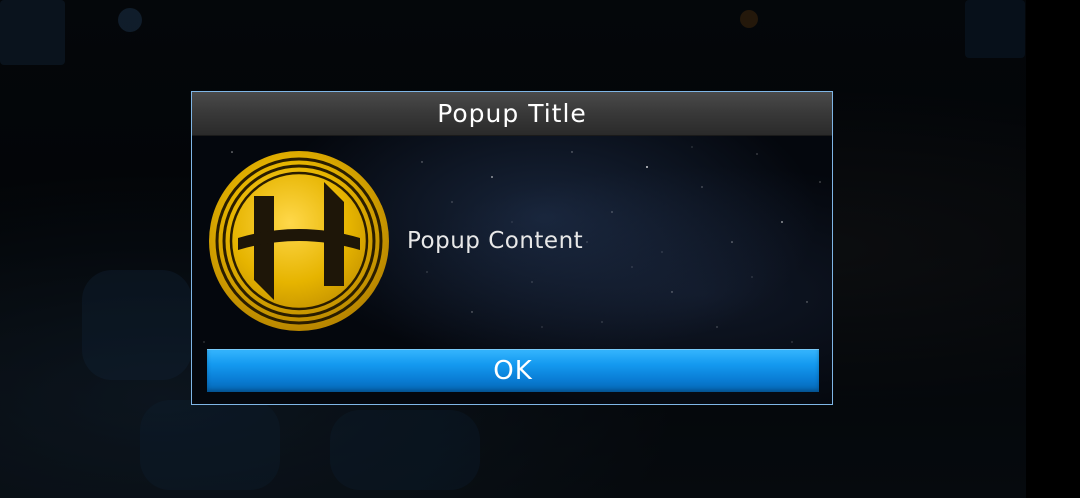 The width and height of the screenshot is (1080, 498). I want to click on ok-button: OK, so click(513, 370).